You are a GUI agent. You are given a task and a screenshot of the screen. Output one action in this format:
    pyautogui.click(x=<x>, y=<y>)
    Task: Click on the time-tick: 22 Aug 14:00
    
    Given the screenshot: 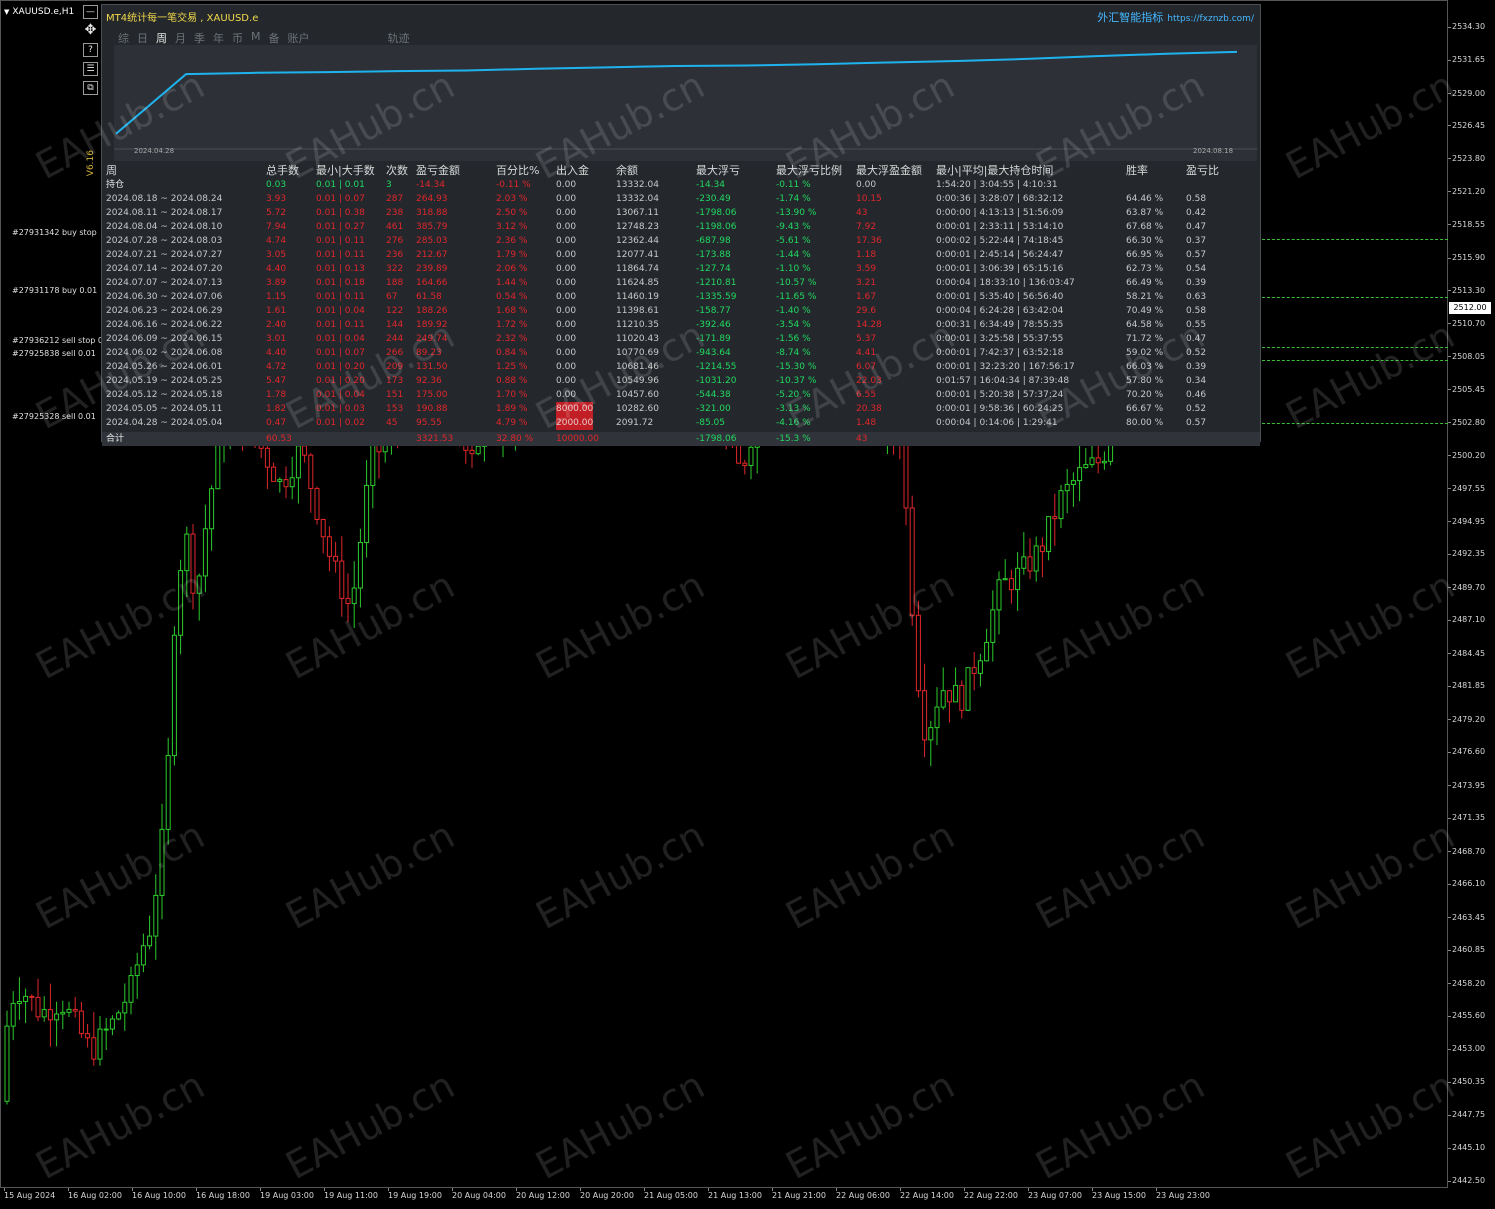 What is the action you would take?
    pyautogui.click(x=927, y=1194)
    